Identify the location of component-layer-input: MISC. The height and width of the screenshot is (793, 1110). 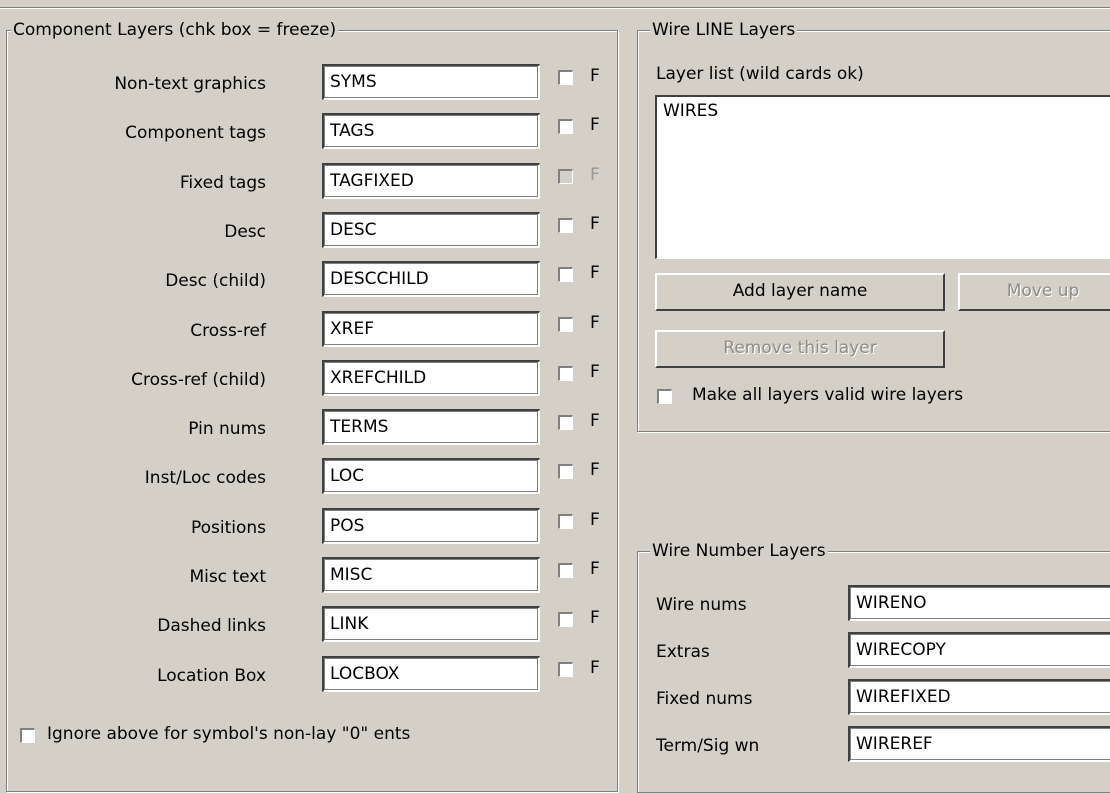
(431, 575).